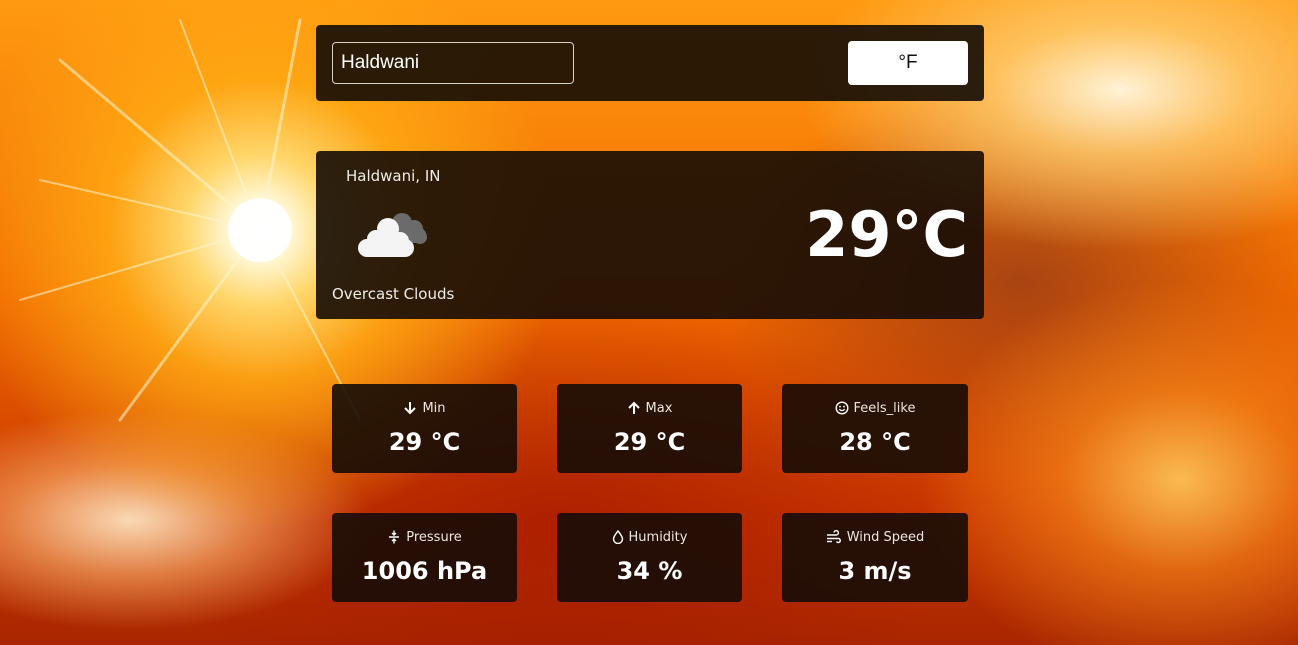 This screenshot has height=645, width=1298. What do you see at coordinates (650, 63) in the screenshot?
I see `search-bar: °F` at bounding box center [650, 63].